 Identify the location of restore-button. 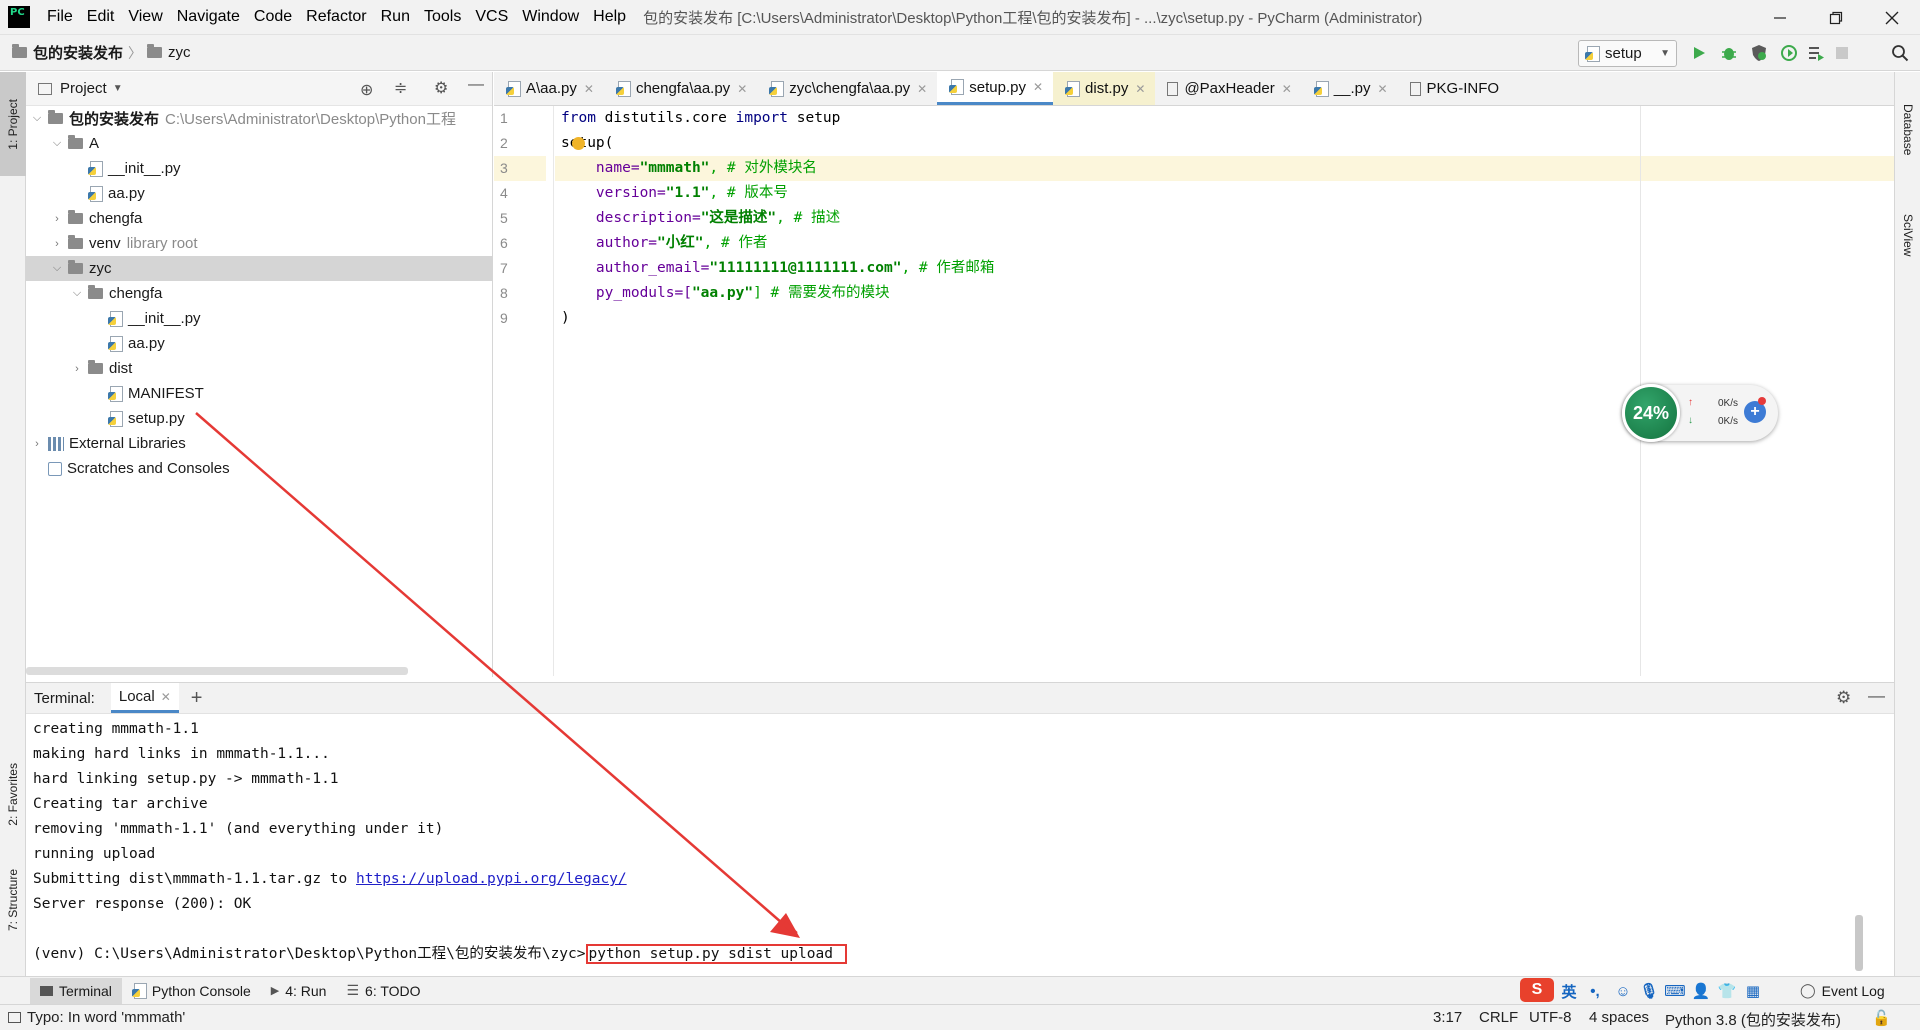
(1836, 17).